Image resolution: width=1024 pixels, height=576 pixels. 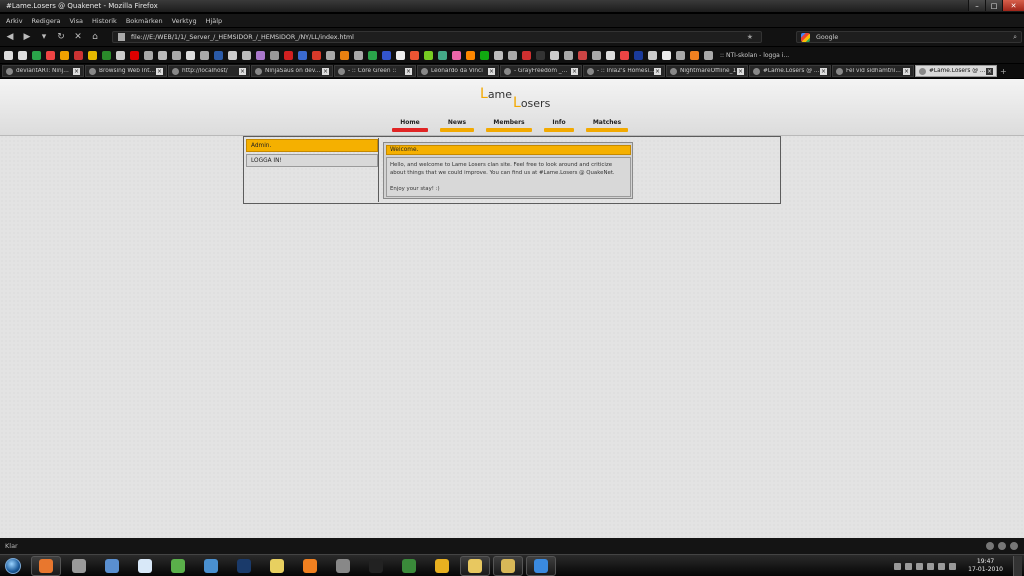 I want to click on nav-home: Home, so click(x=410, y=125).